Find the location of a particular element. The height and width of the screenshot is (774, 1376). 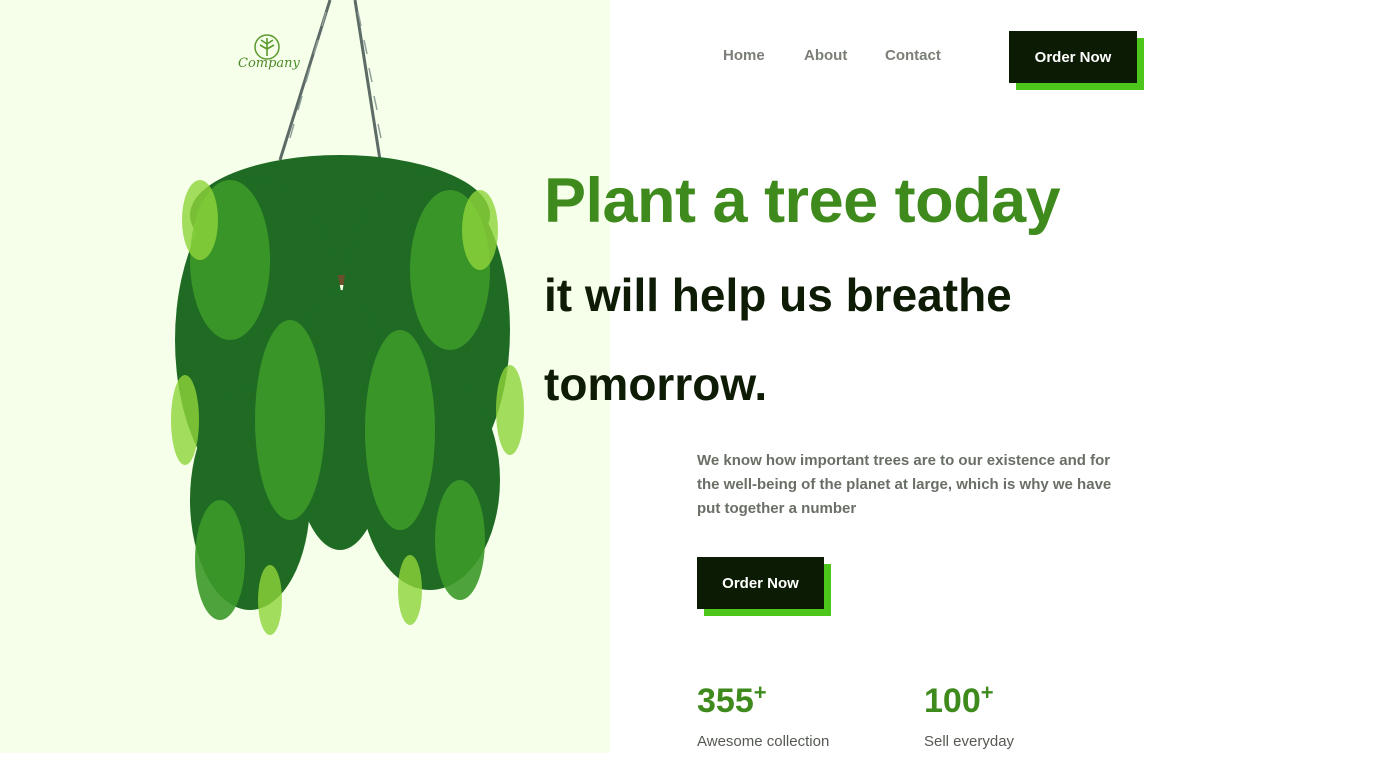

stat-sales-suffix: + is located at coordinates (987, 692).